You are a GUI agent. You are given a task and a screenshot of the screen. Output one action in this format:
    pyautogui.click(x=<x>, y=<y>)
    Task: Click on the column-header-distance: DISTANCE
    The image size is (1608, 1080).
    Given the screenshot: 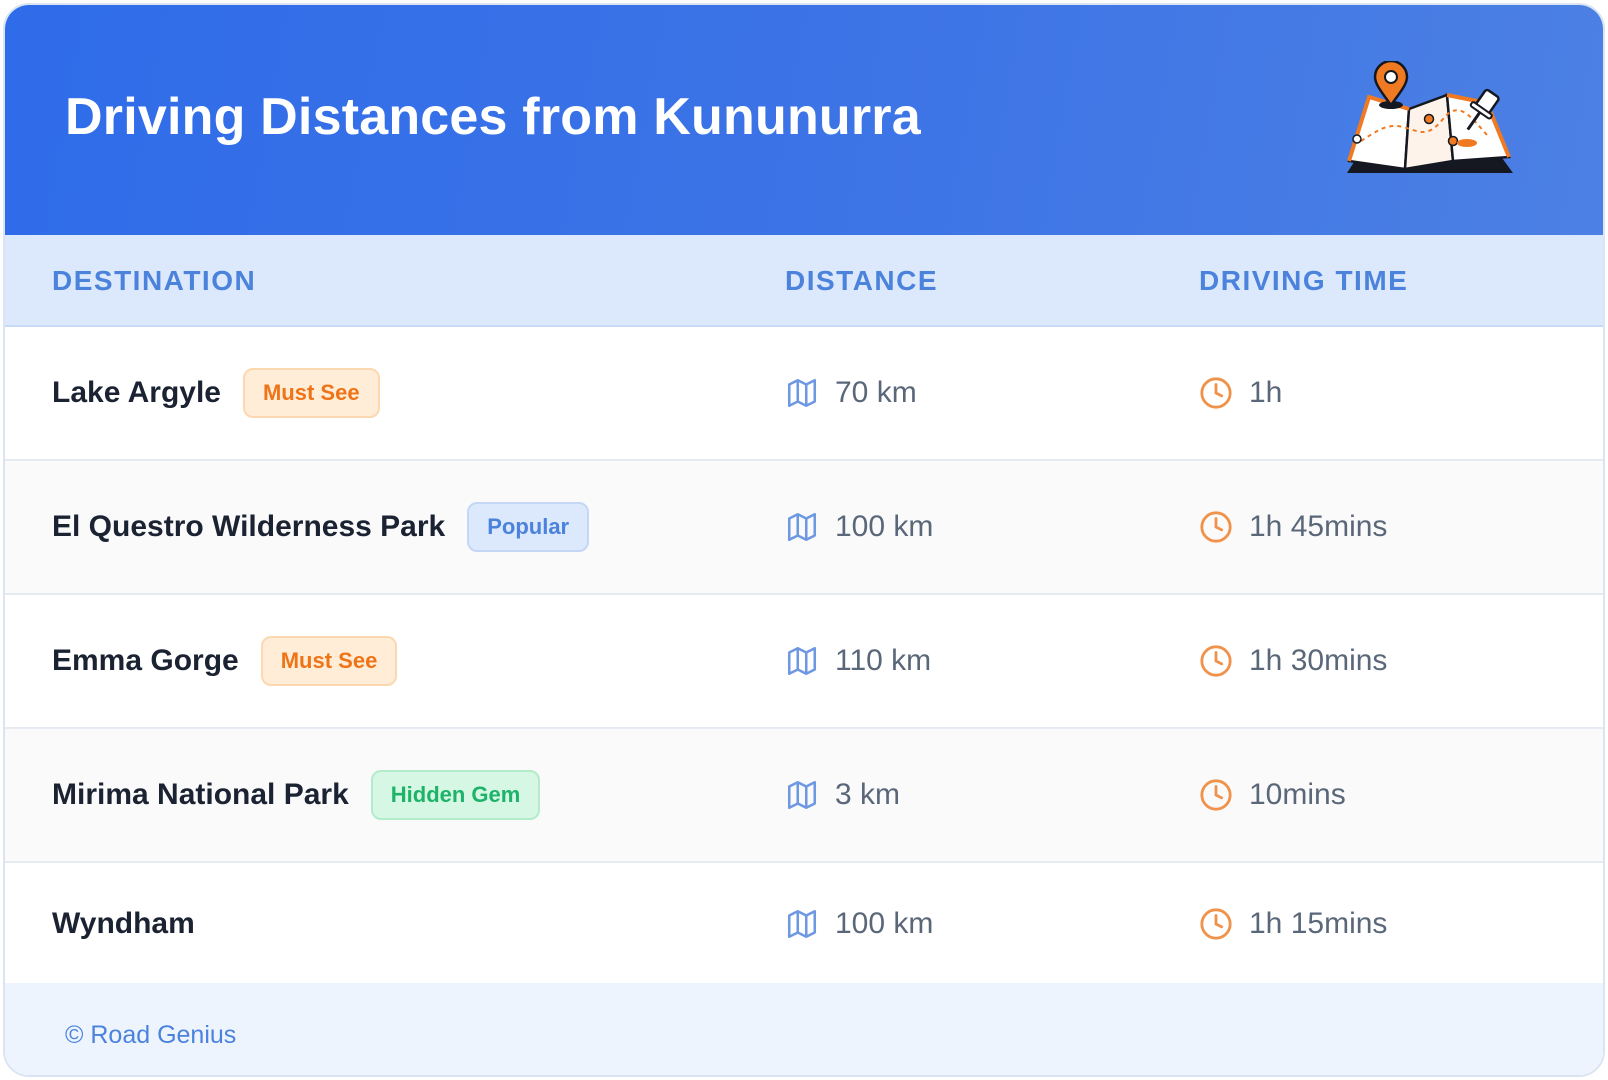 What is the action you would take?
    pyautogui.click(x=862, y=280)
    